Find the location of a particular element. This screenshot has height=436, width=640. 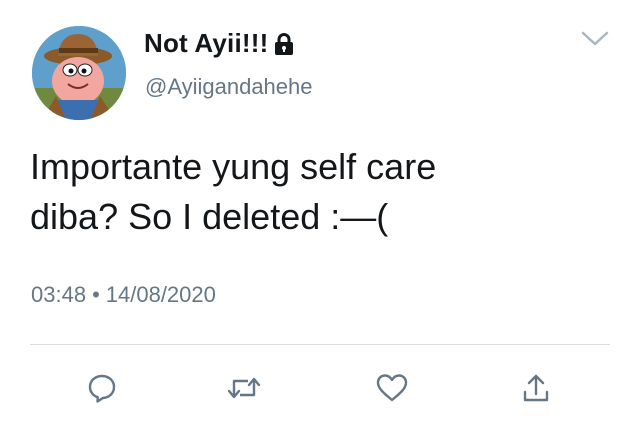

reply-button is located at coordinates (102, 388).